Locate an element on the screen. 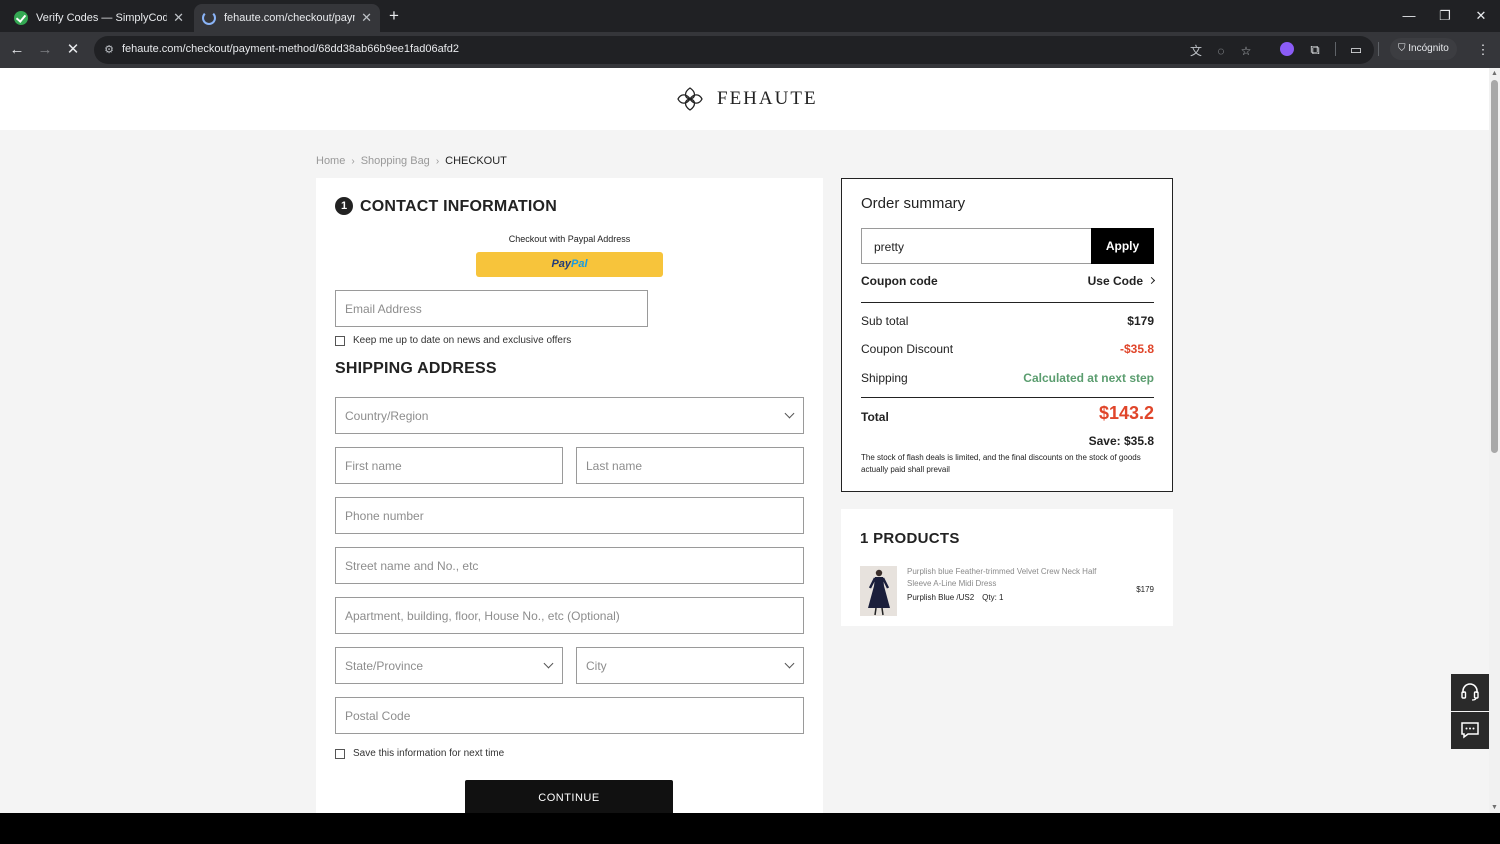 The width and height of the screenshot is (1500, 844). last-name-placeholder: Last name is located at coordinates (614, 466).